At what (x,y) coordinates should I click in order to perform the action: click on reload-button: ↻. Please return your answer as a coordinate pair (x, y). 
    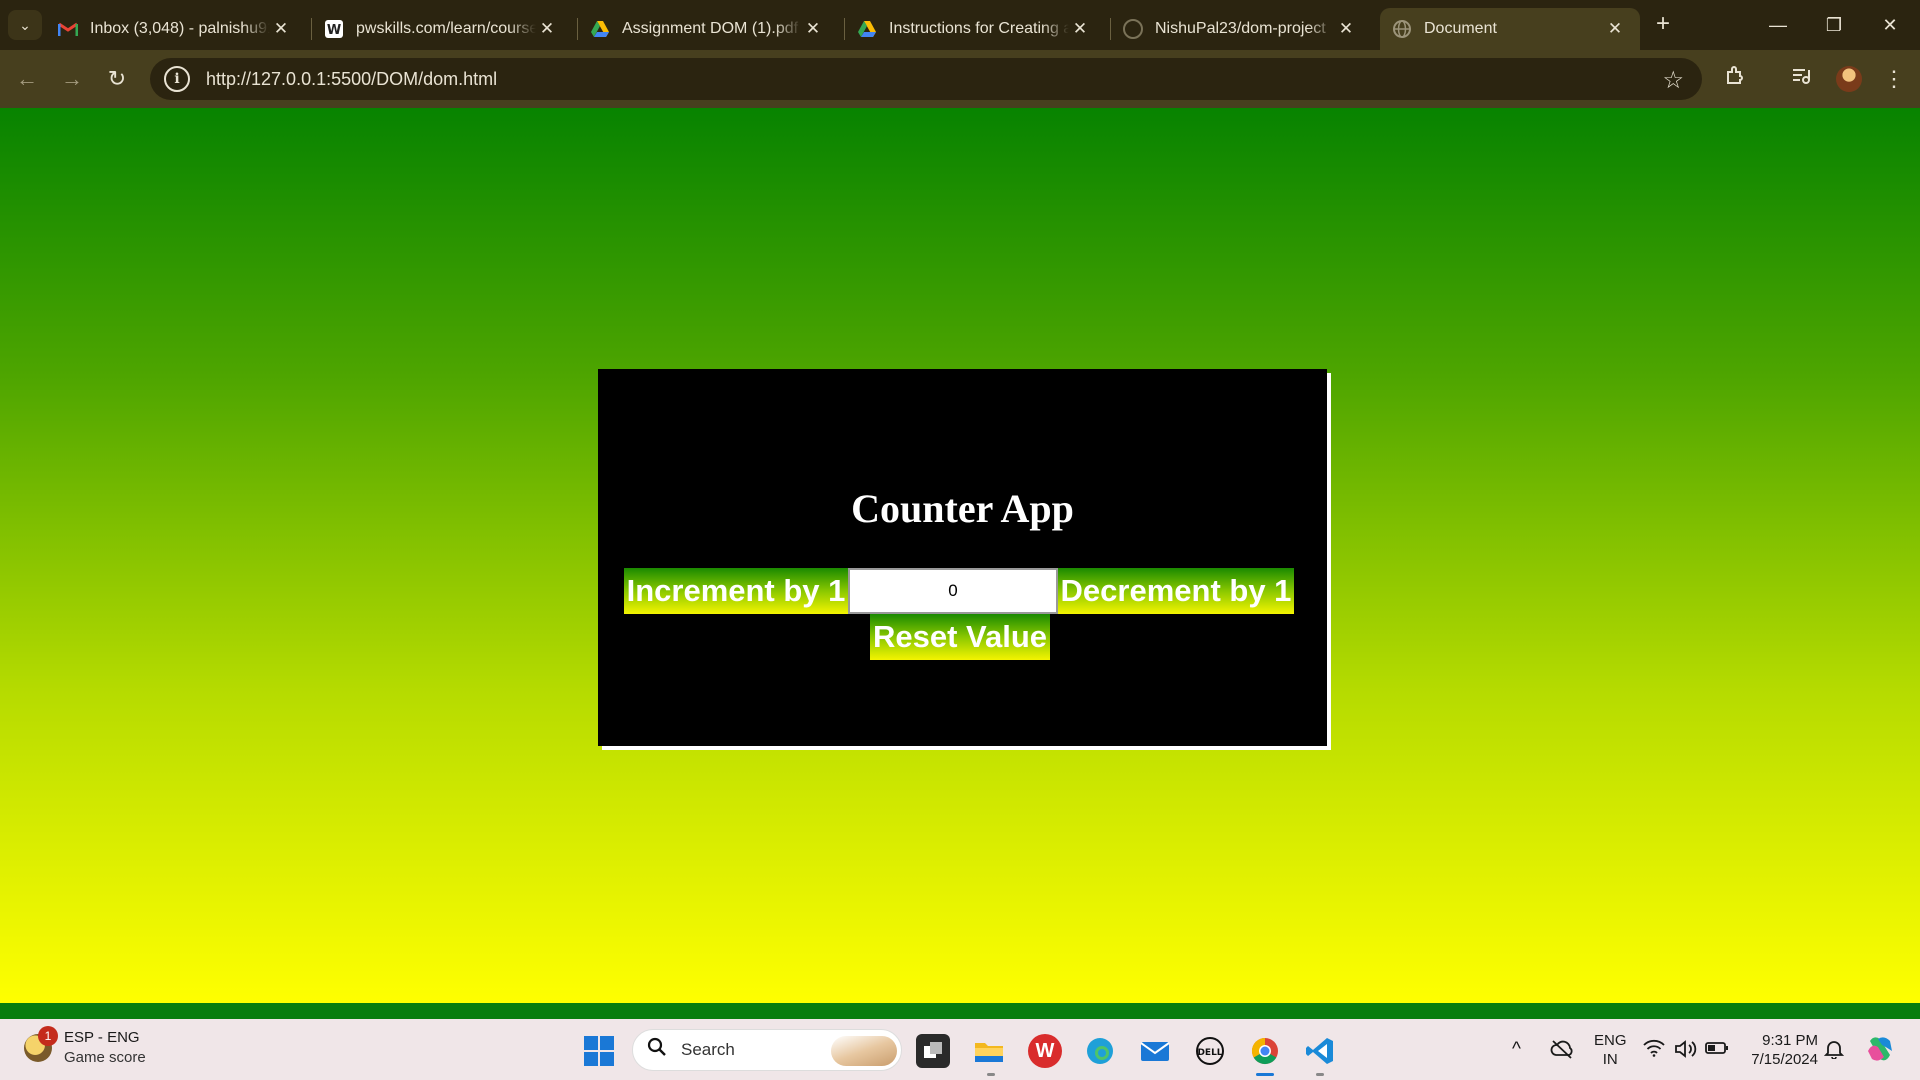
    Looking at the image, I should click on (117, 79).